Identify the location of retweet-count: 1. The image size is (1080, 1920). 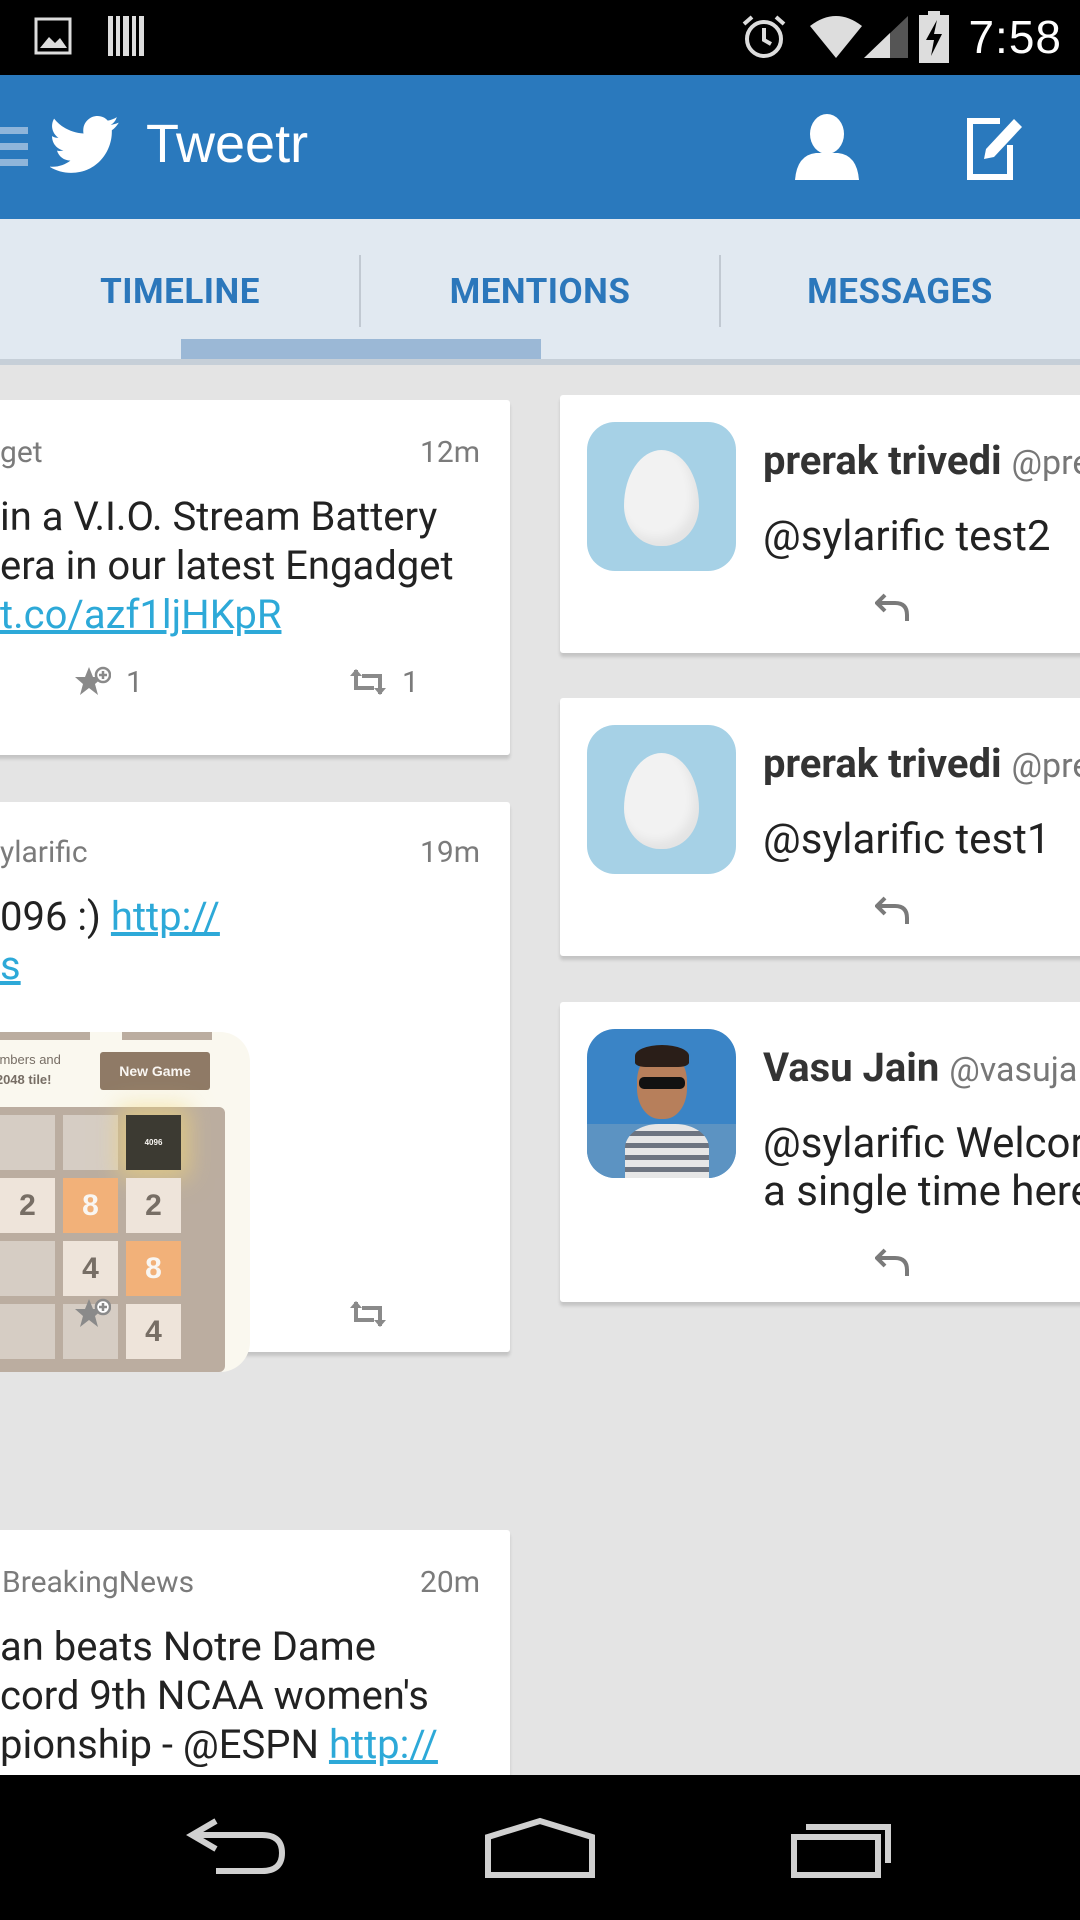
(410, 682).